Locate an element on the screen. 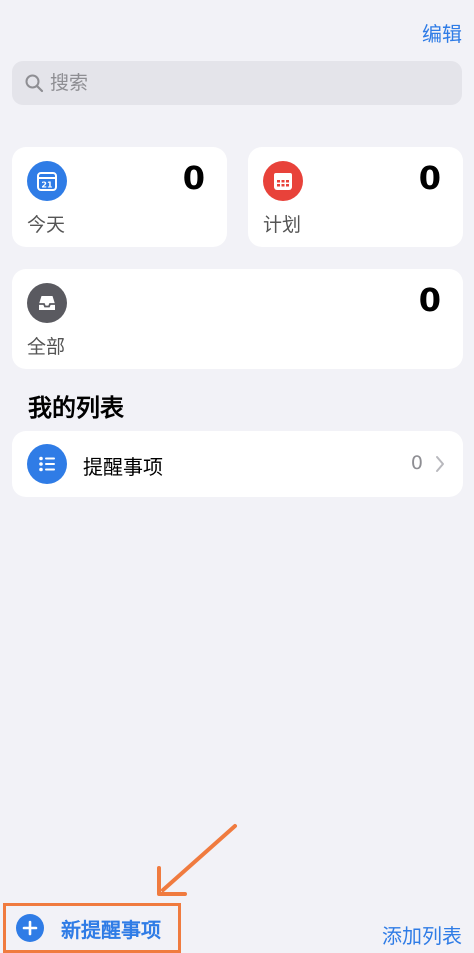  today-count: 0 is located at coordinates (193, 178).